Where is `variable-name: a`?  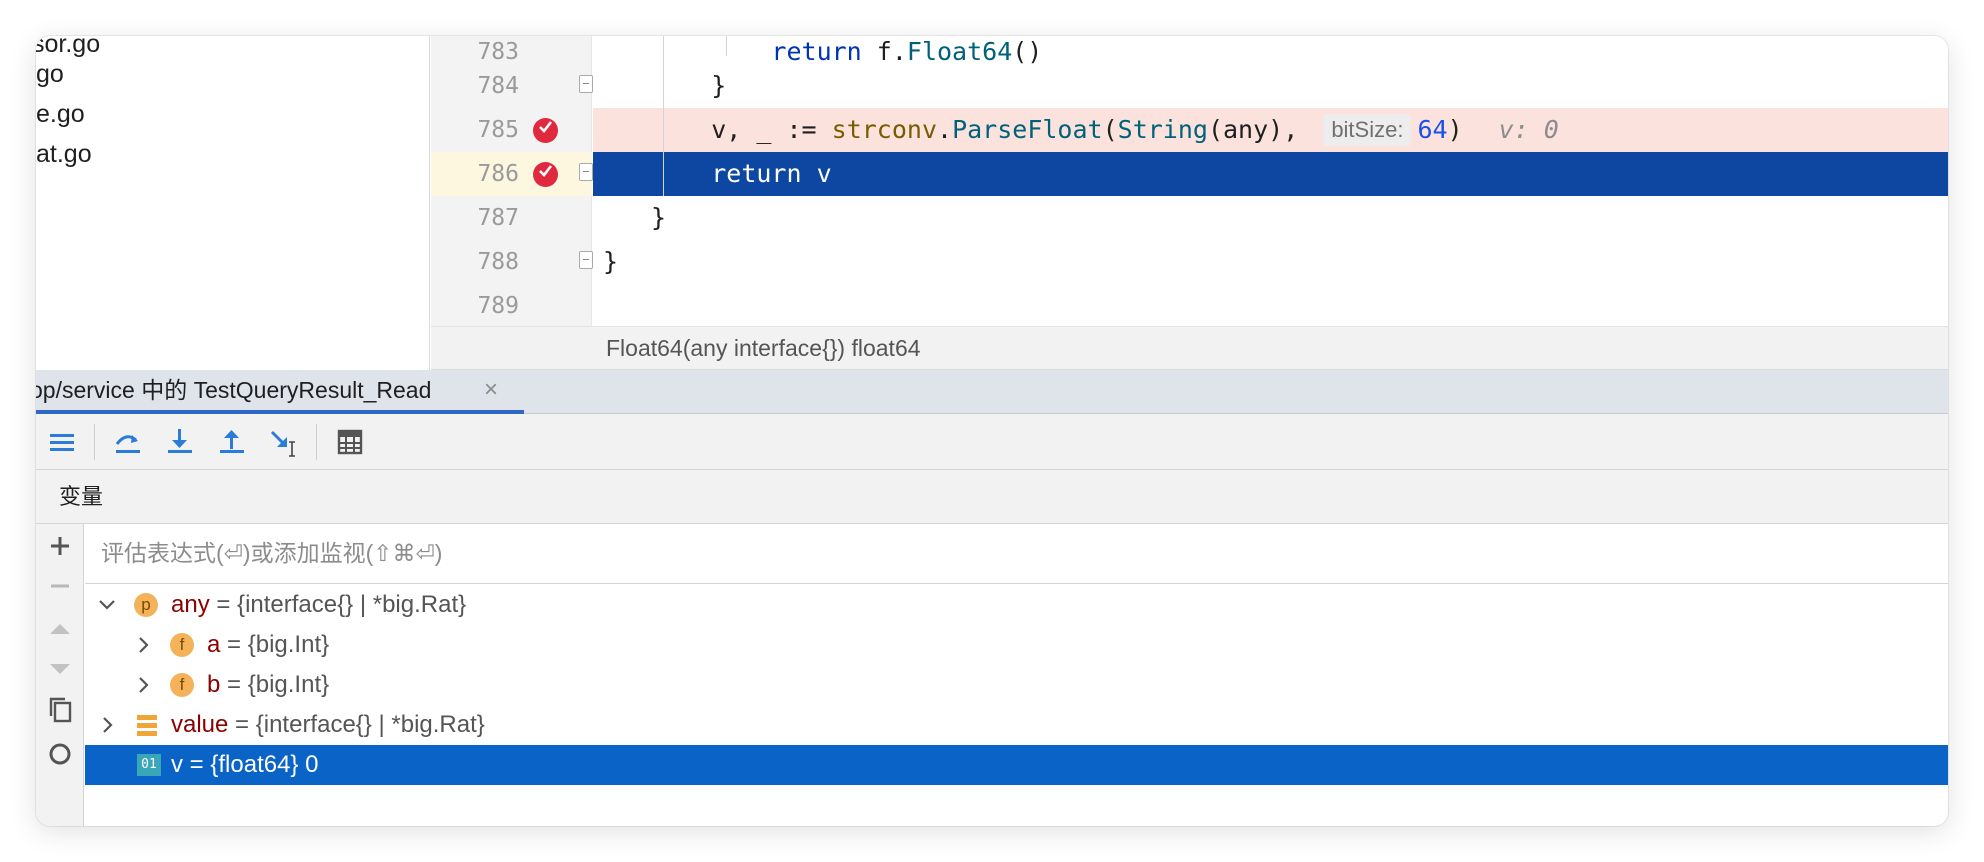 variable-name: a is located at coordinates (214, 644).